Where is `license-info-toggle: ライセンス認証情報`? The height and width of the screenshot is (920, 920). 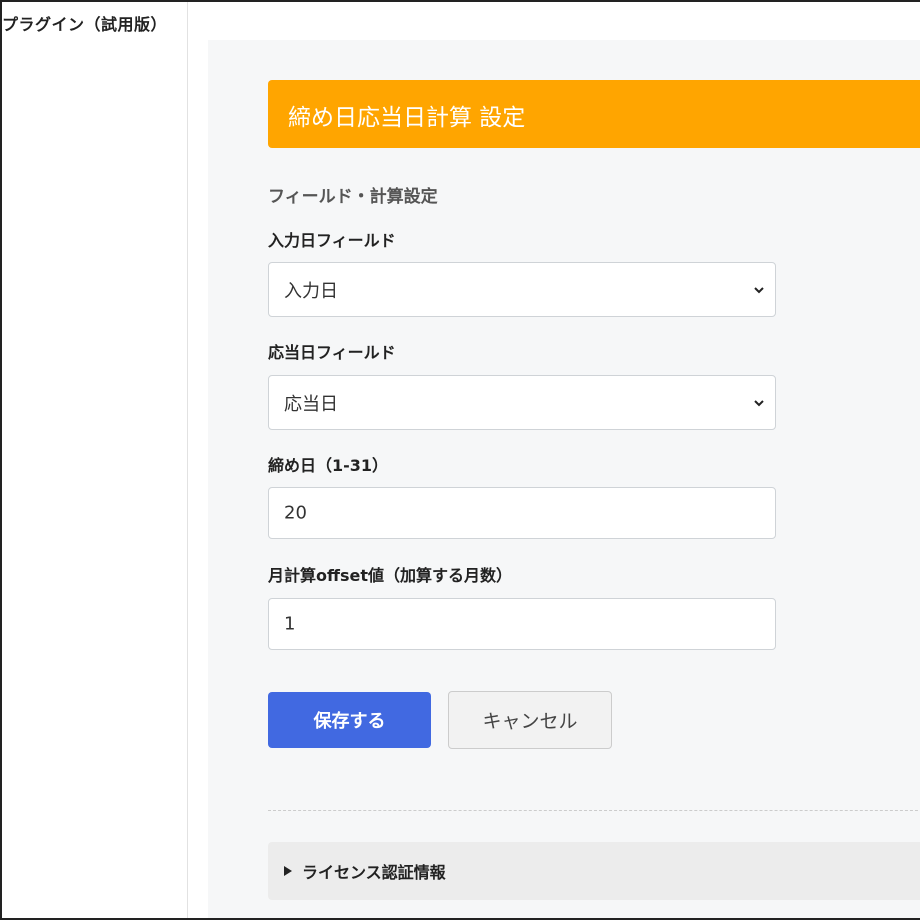 license-info-toggle: ライセンス認証情報 is located at coordinates (594, 871).